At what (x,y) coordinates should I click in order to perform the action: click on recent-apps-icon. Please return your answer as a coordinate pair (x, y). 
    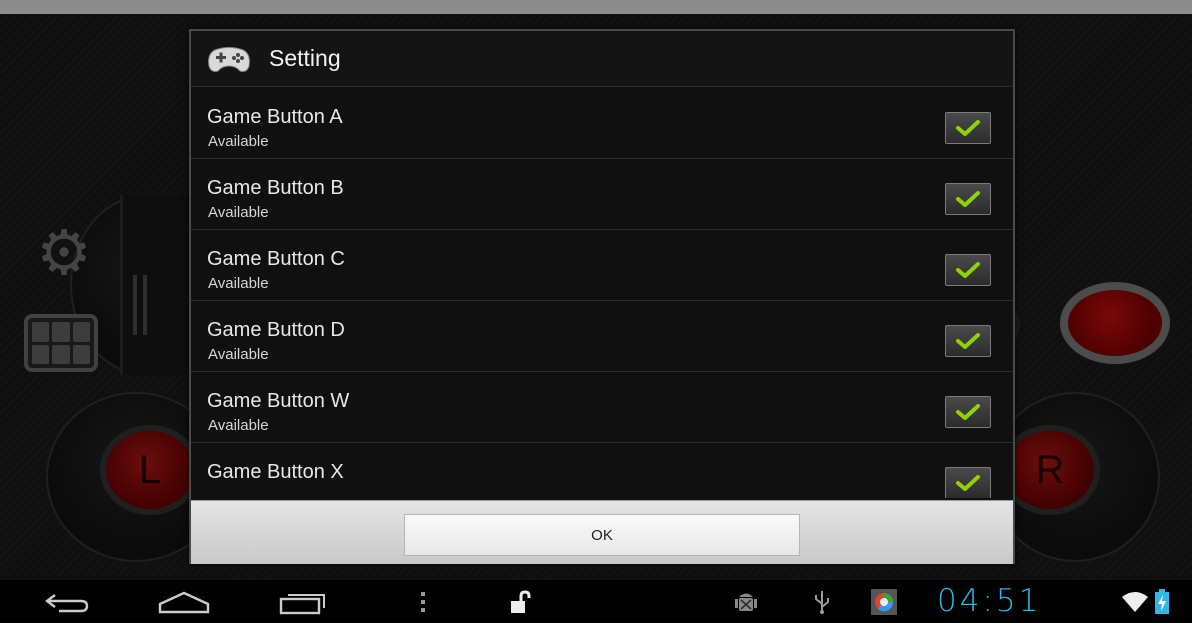
    Looking at the image, I should click on (304, 602).